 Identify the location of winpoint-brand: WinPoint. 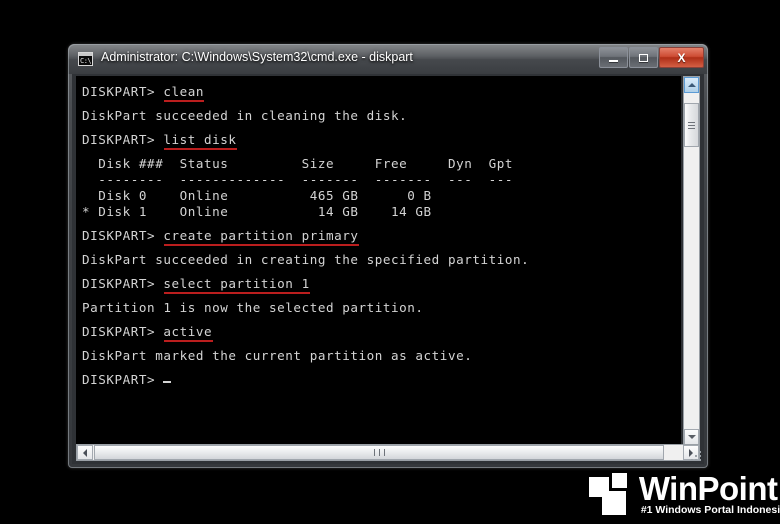
(708, 488).